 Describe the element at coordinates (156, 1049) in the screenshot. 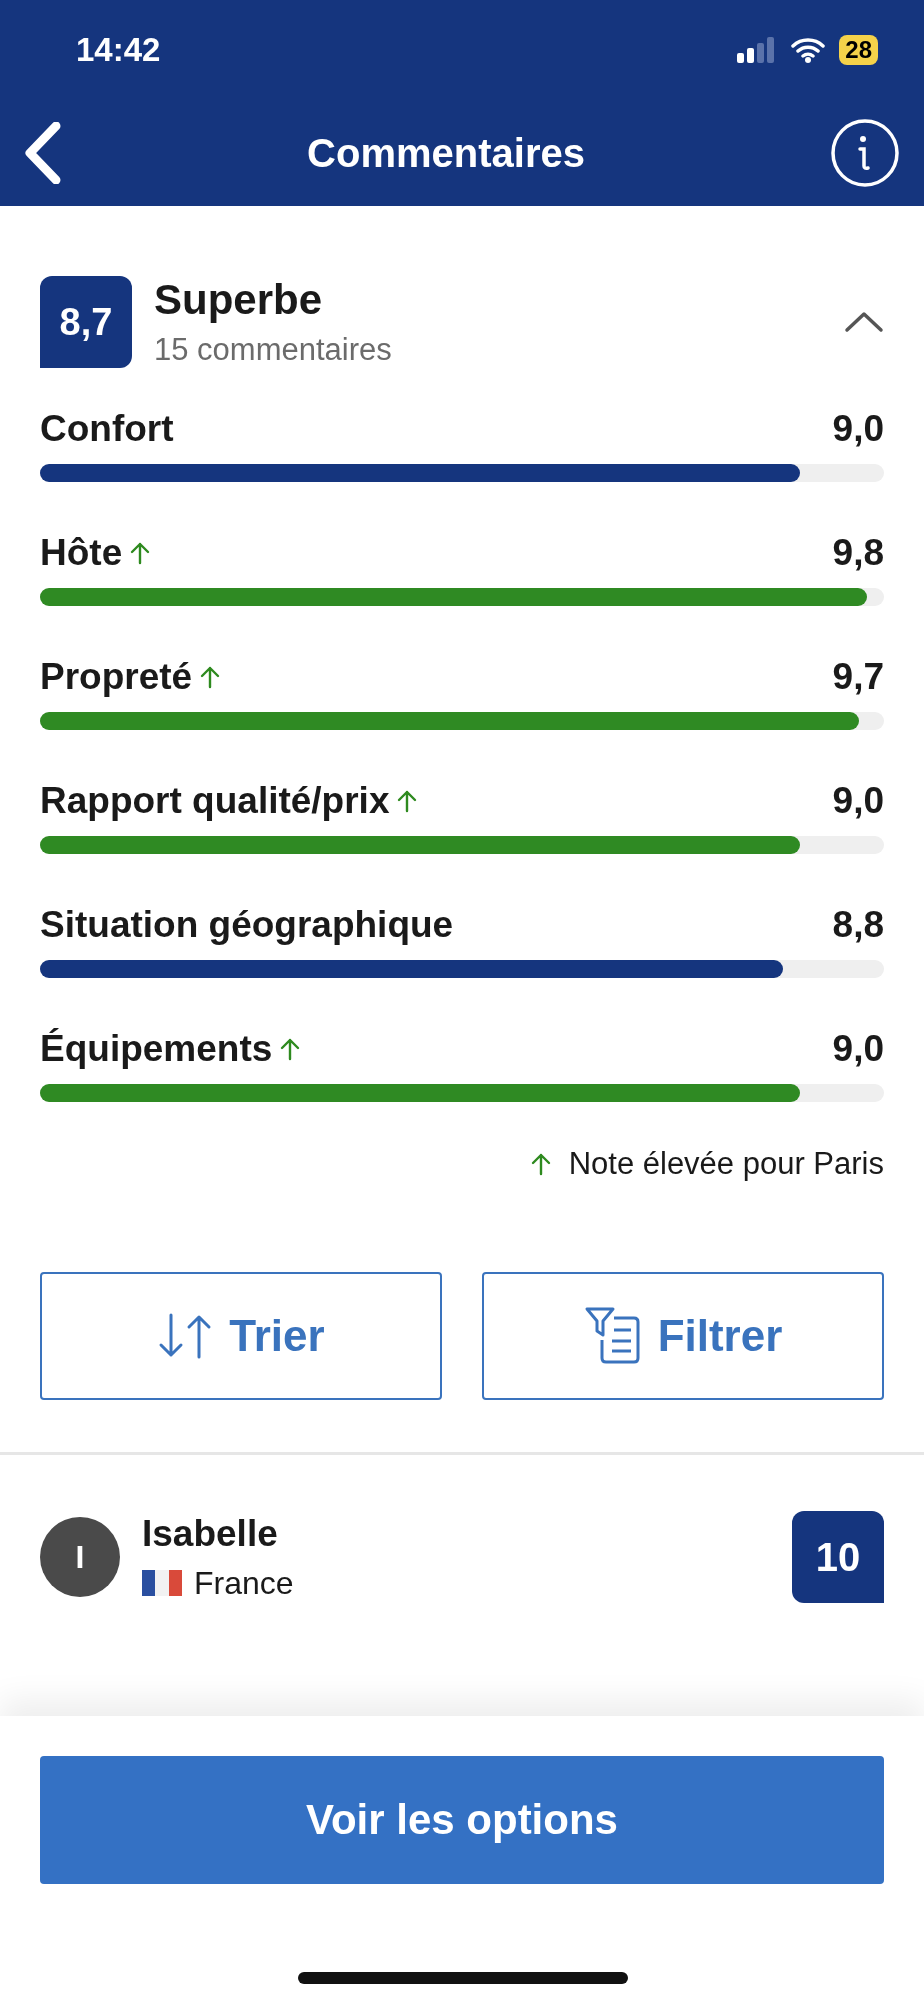

I see `category-name: Équipements` at that location.